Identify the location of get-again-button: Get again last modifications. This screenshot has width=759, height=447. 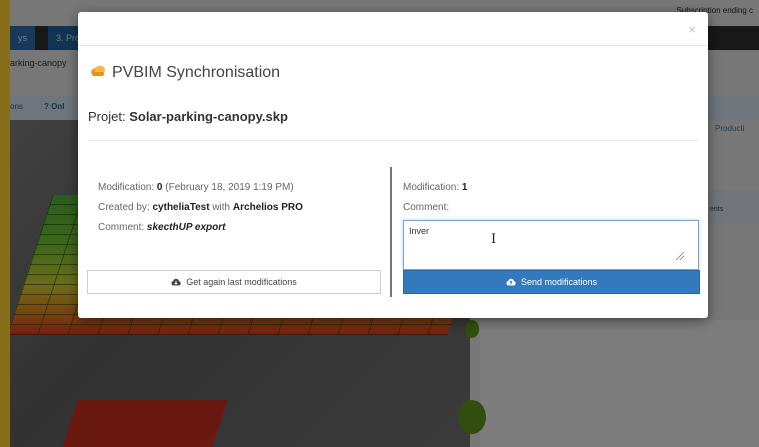
(234, 282).